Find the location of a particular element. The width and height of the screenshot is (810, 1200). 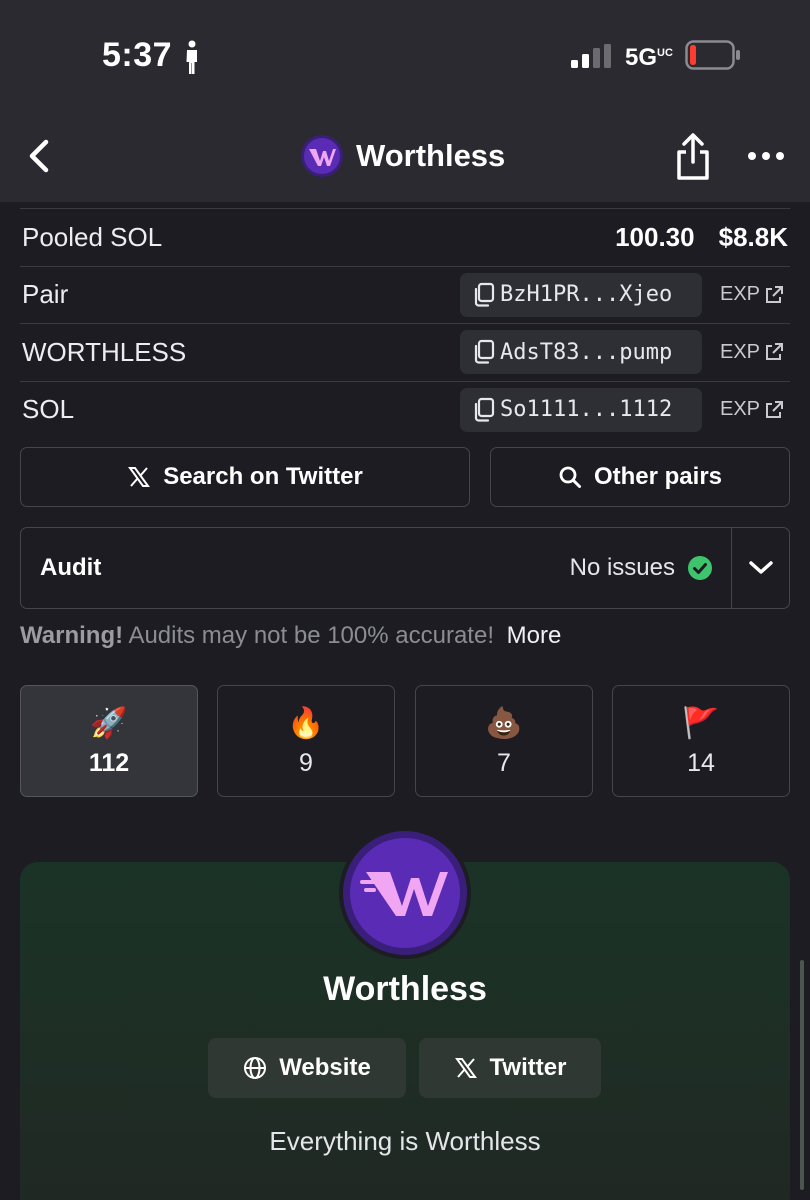

person-icon is located at coordinates (191, 57).